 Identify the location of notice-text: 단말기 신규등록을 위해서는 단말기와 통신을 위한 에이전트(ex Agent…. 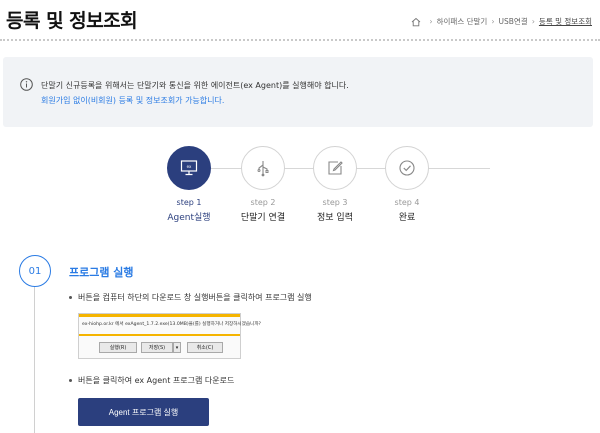
(195, 85).